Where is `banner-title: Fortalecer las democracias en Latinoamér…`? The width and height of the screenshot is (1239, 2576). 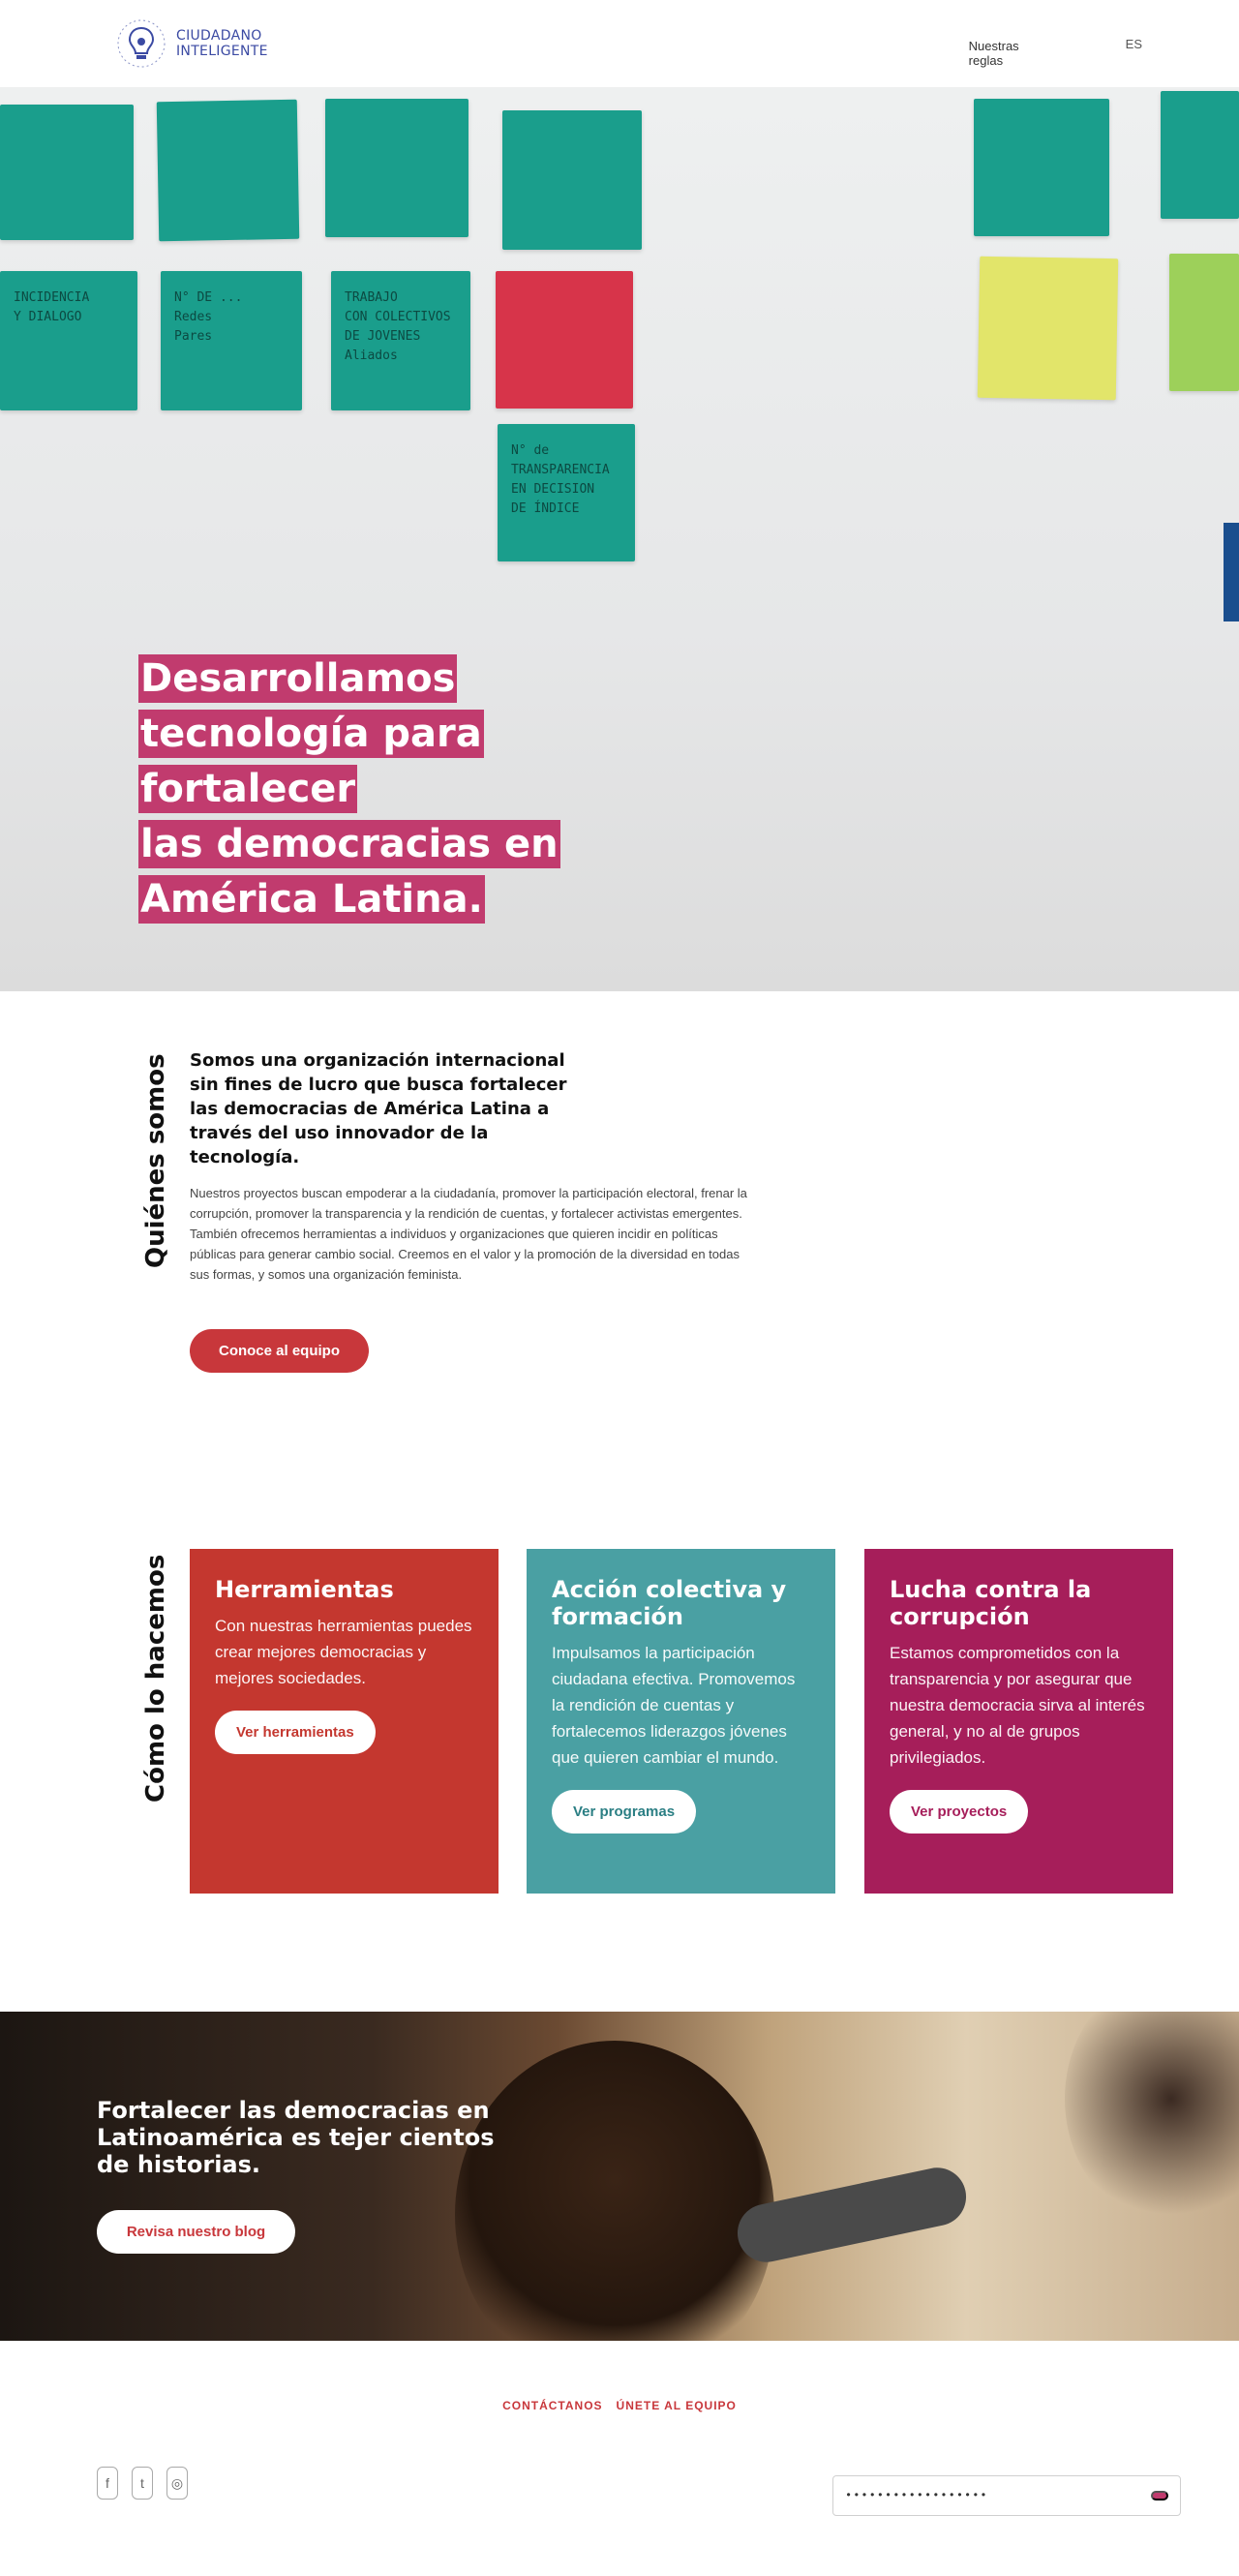
banner-title: Fortalecer las democracias en Latinoamér… is located at coordinates (296, 2137).